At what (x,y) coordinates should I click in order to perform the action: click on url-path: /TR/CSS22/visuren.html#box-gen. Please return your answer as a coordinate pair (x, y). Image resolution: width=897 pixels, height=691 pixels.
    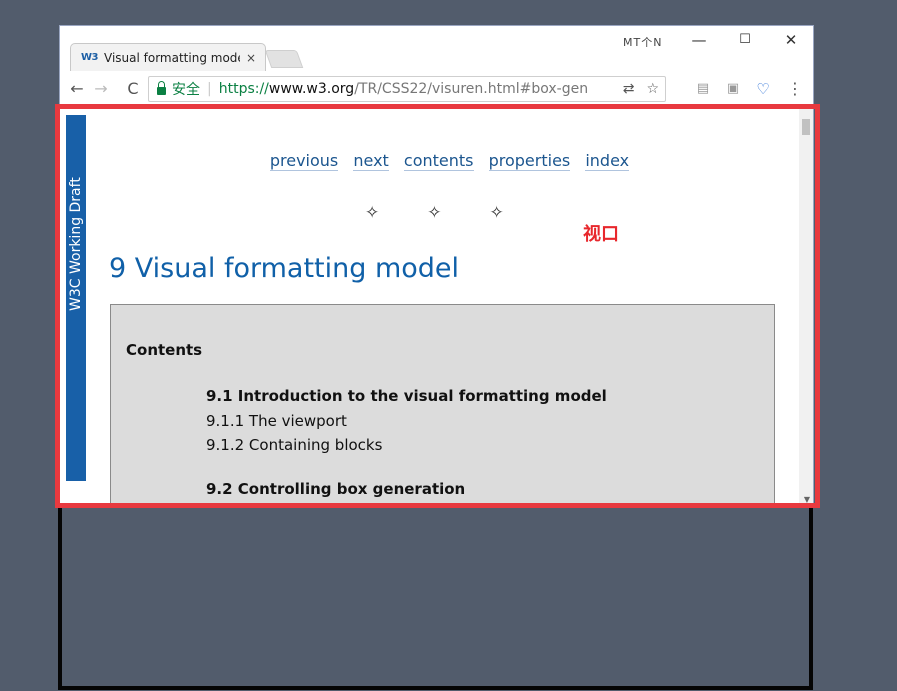
    Looking at the image, I should click on (471, 89).